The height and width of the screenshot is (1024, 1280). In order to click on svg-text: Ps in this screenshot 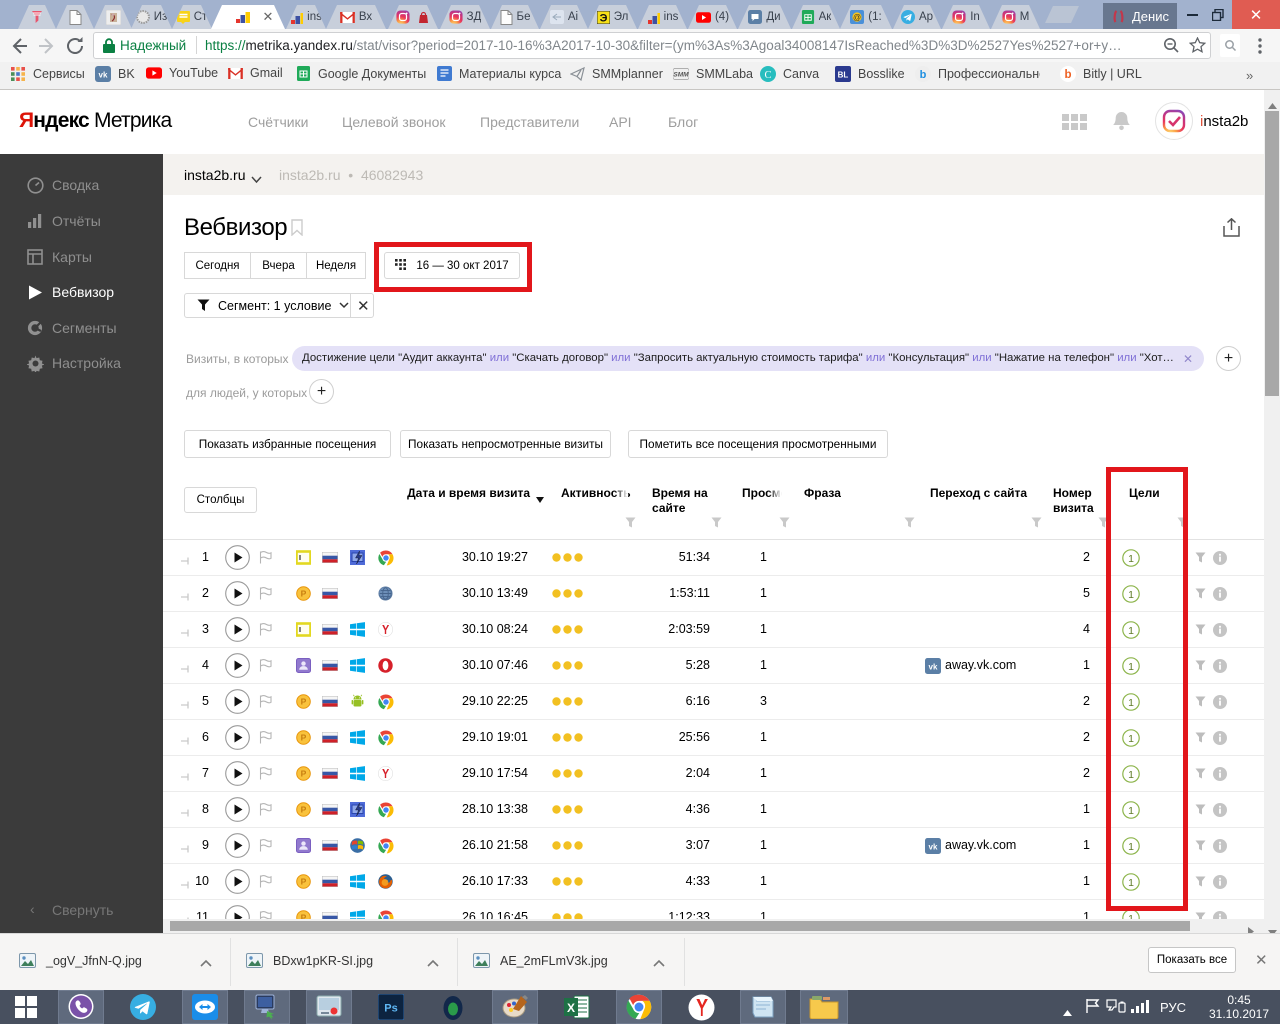, I will do `click(390, 1009)`.